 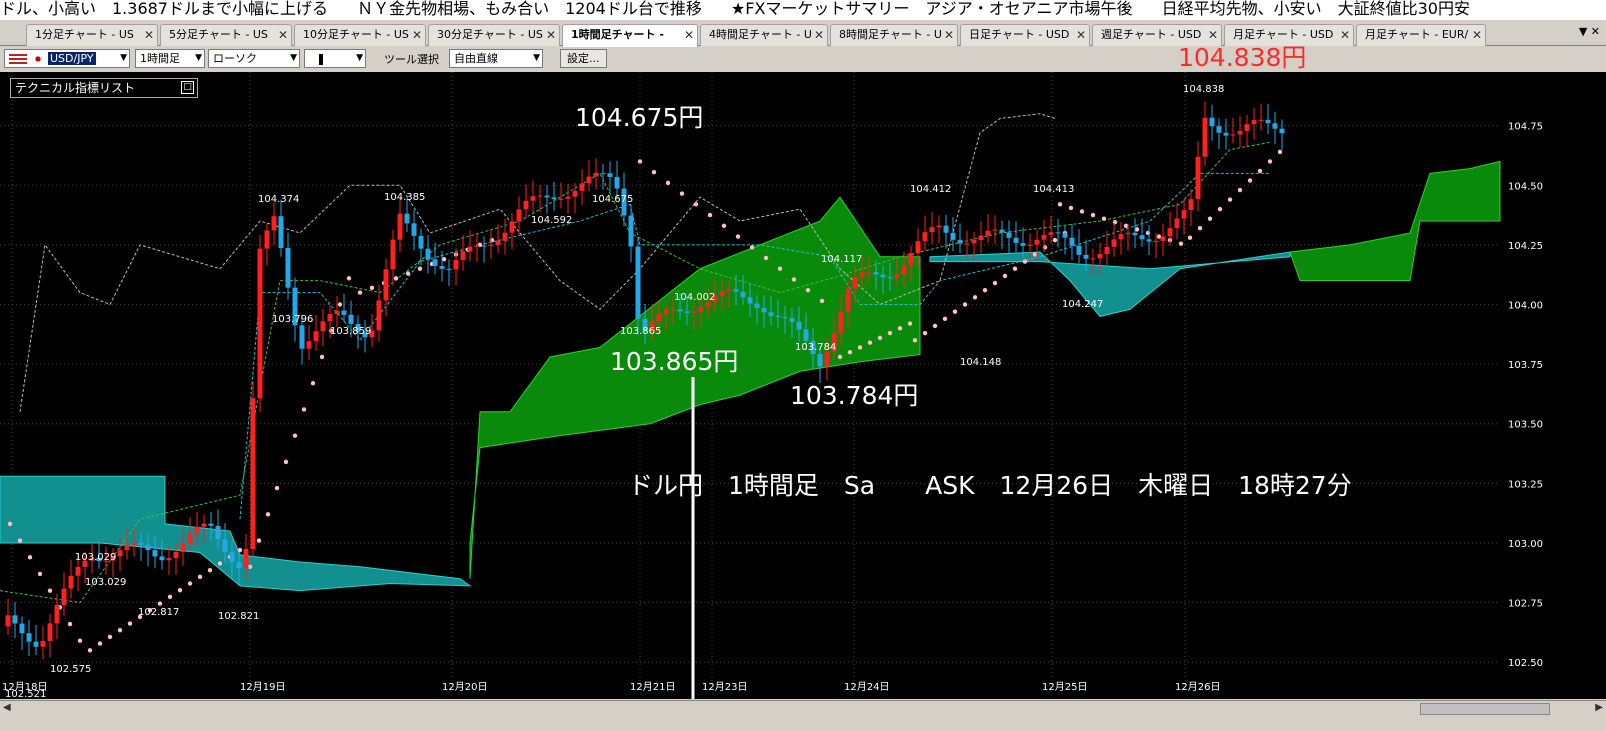 What do you see at coordinates (187, 87) in the screenshot?
I see `collapse-icon: □` at bounding box center [187, 87].